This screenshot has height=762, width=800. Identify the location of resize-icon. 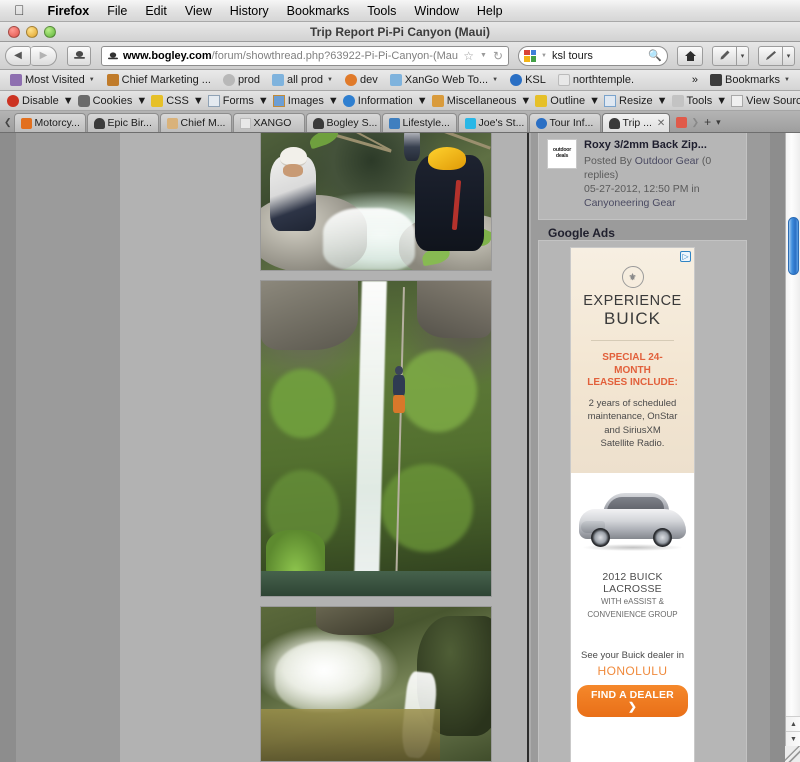
(610, 100).